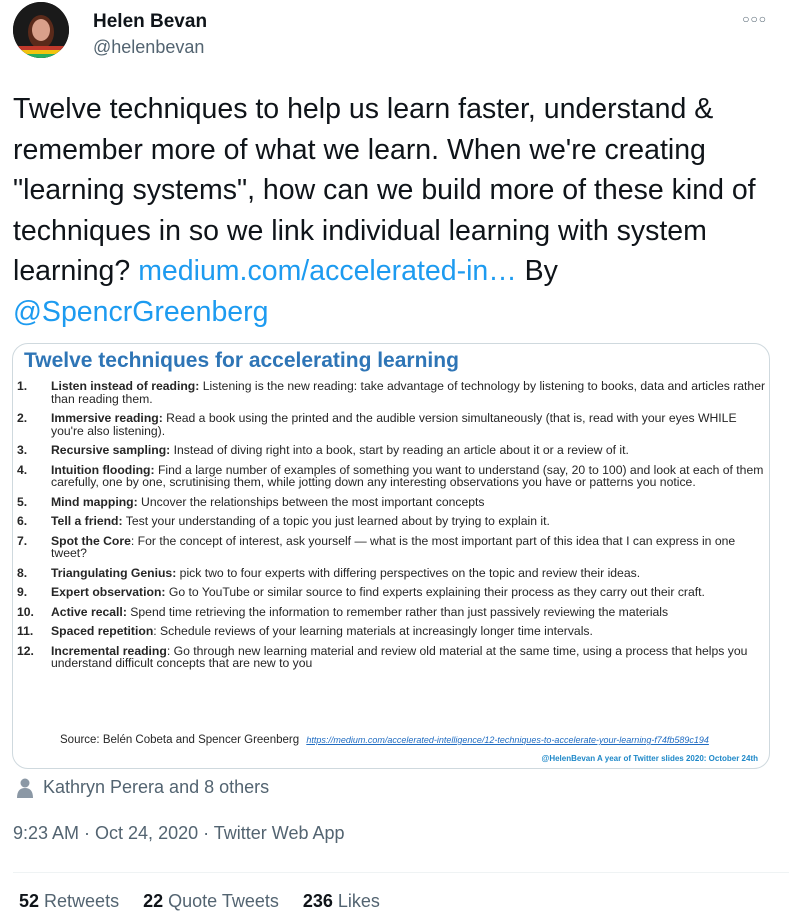 This screenshot has width=789, height=921. What do you see at coordinates (22, 386) in the screenshot?
I see `technique-number: 1.` at bounding box center [22, 386].